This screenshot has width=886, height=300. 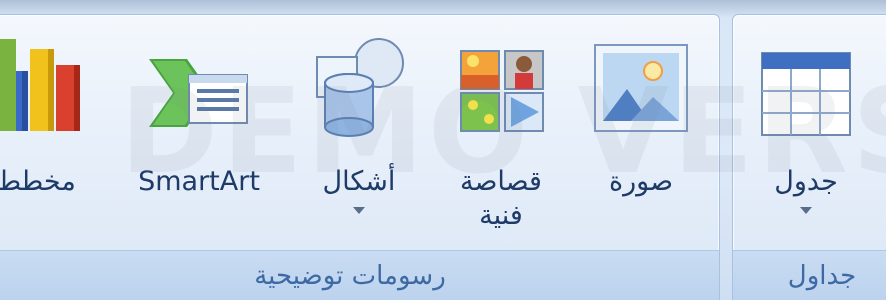 I want to click on smartart-icon, so click(x=199, y=86).